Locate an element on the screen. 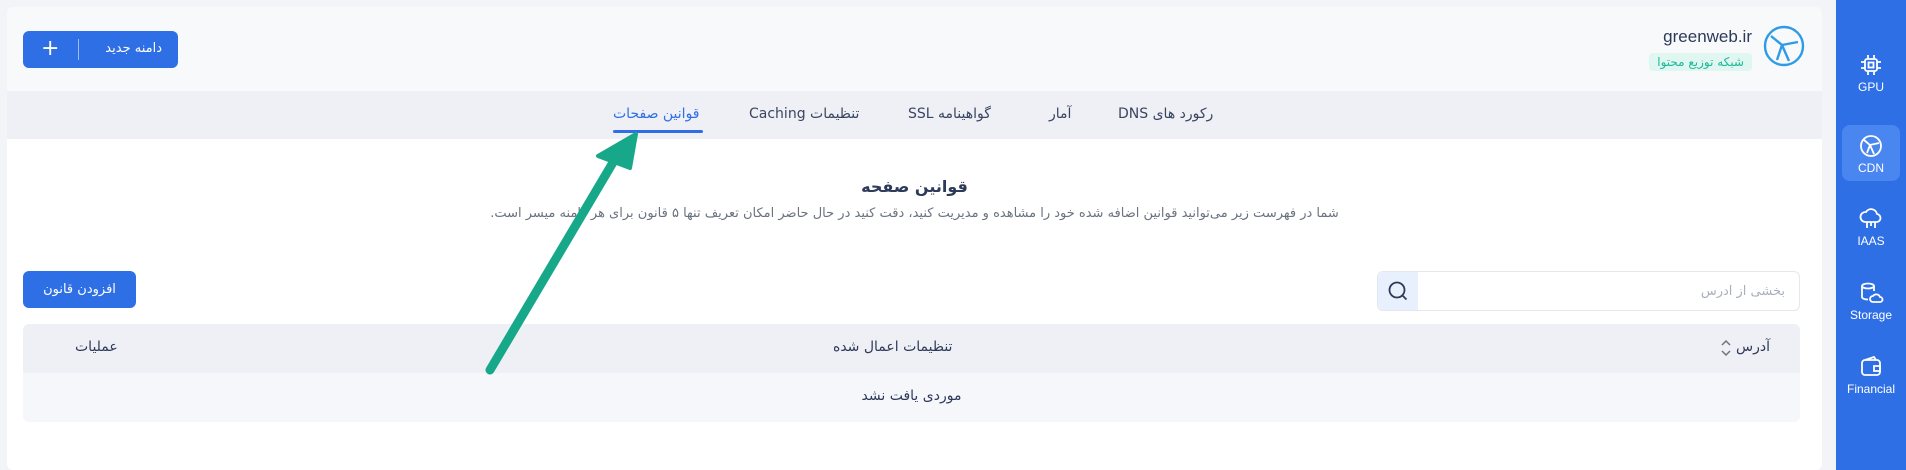  annotation-arrow is located at coordinates (561, 253).